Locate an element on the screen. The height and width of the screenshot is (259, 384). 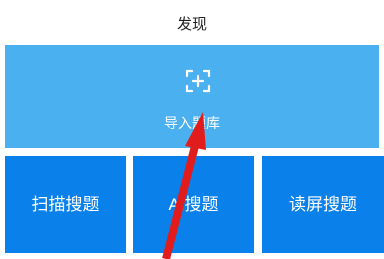
ai-search-label: AI搜题 is located at coordinates (193, 204).